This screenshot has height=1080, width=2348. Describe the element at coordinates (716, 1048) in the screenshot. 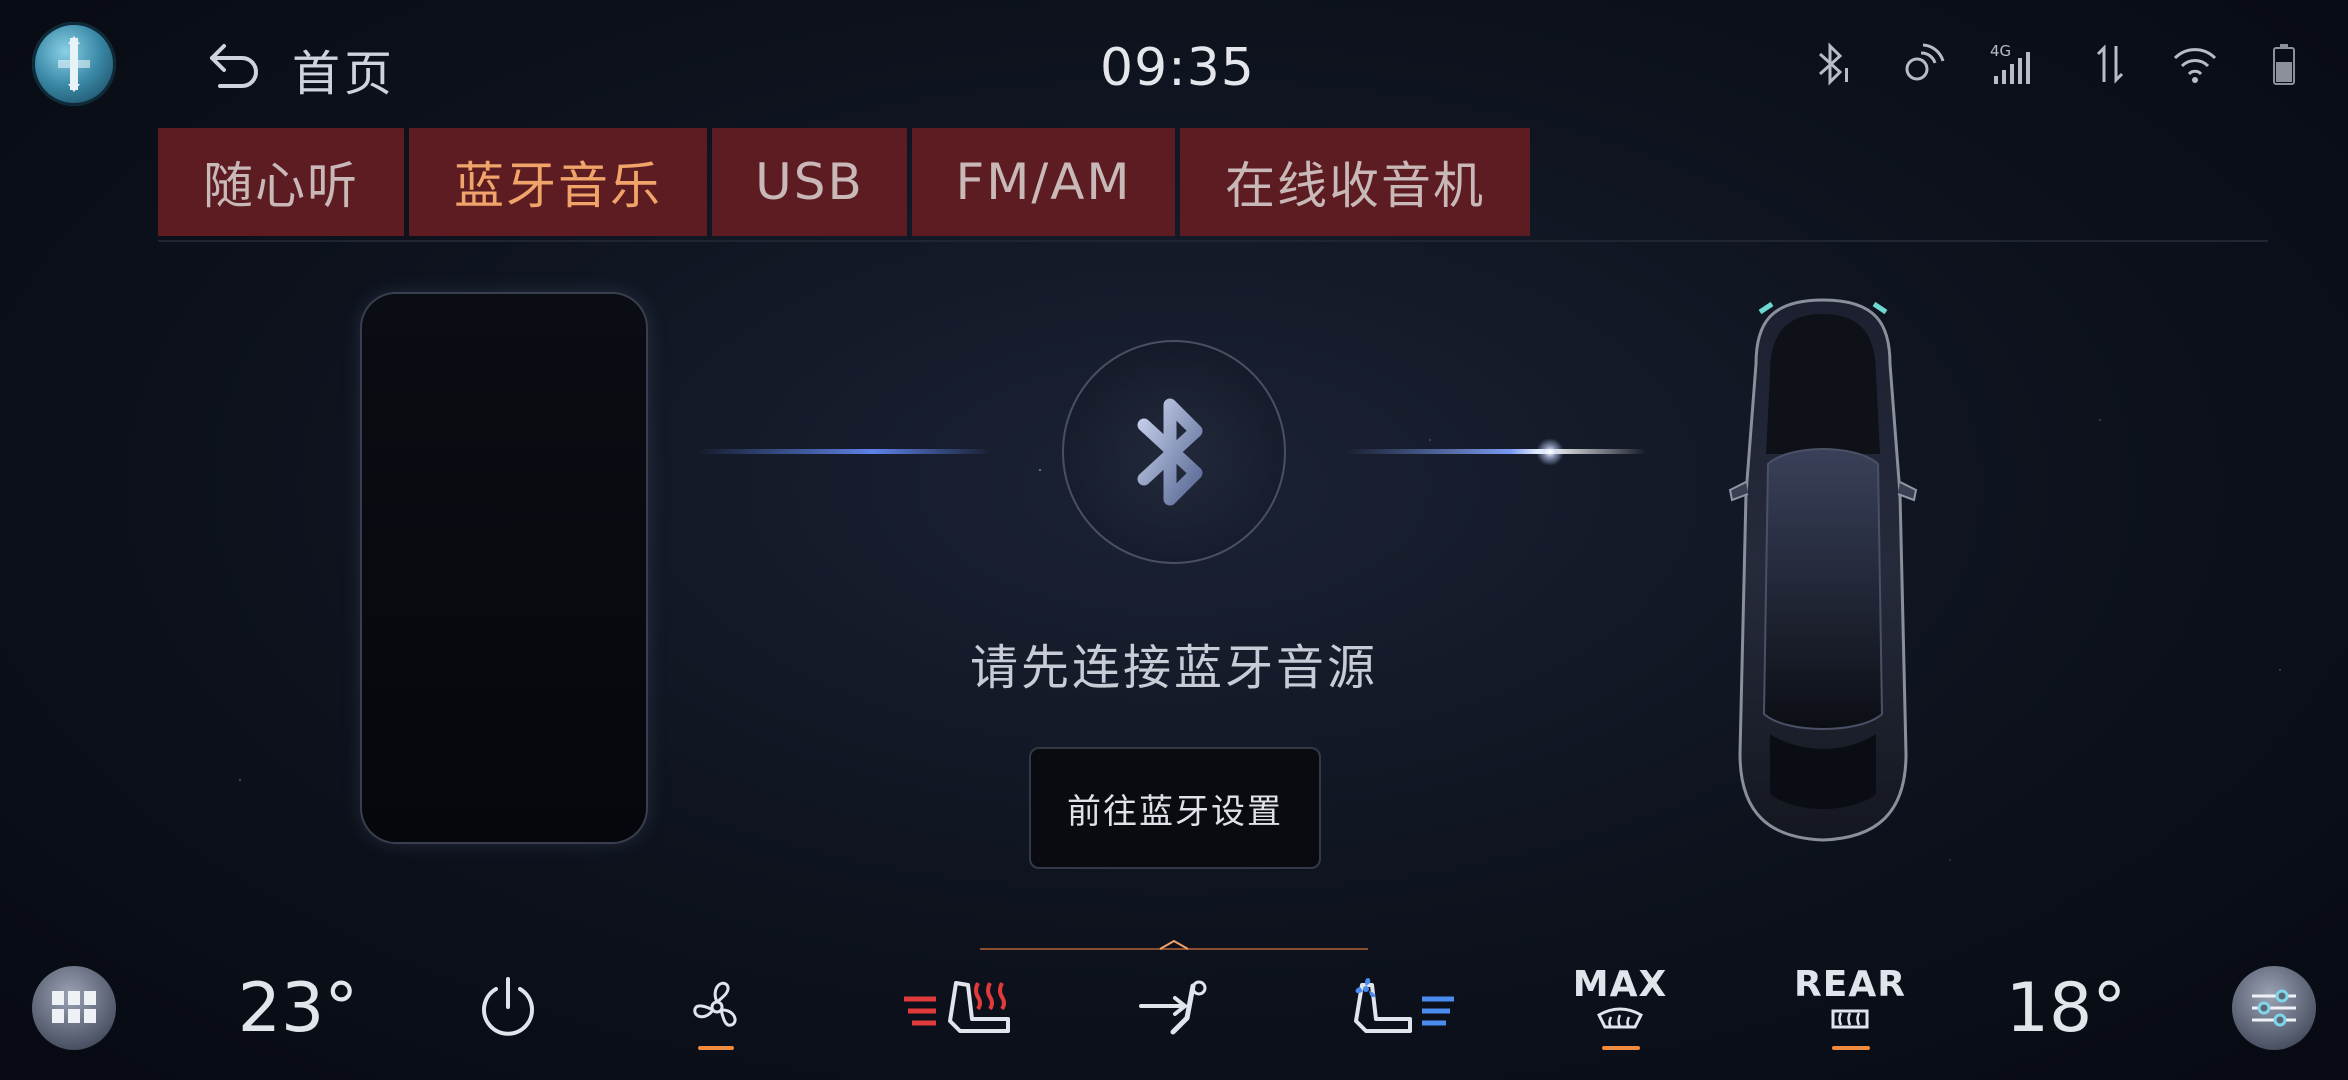

I see `fan-indicator` at that location.